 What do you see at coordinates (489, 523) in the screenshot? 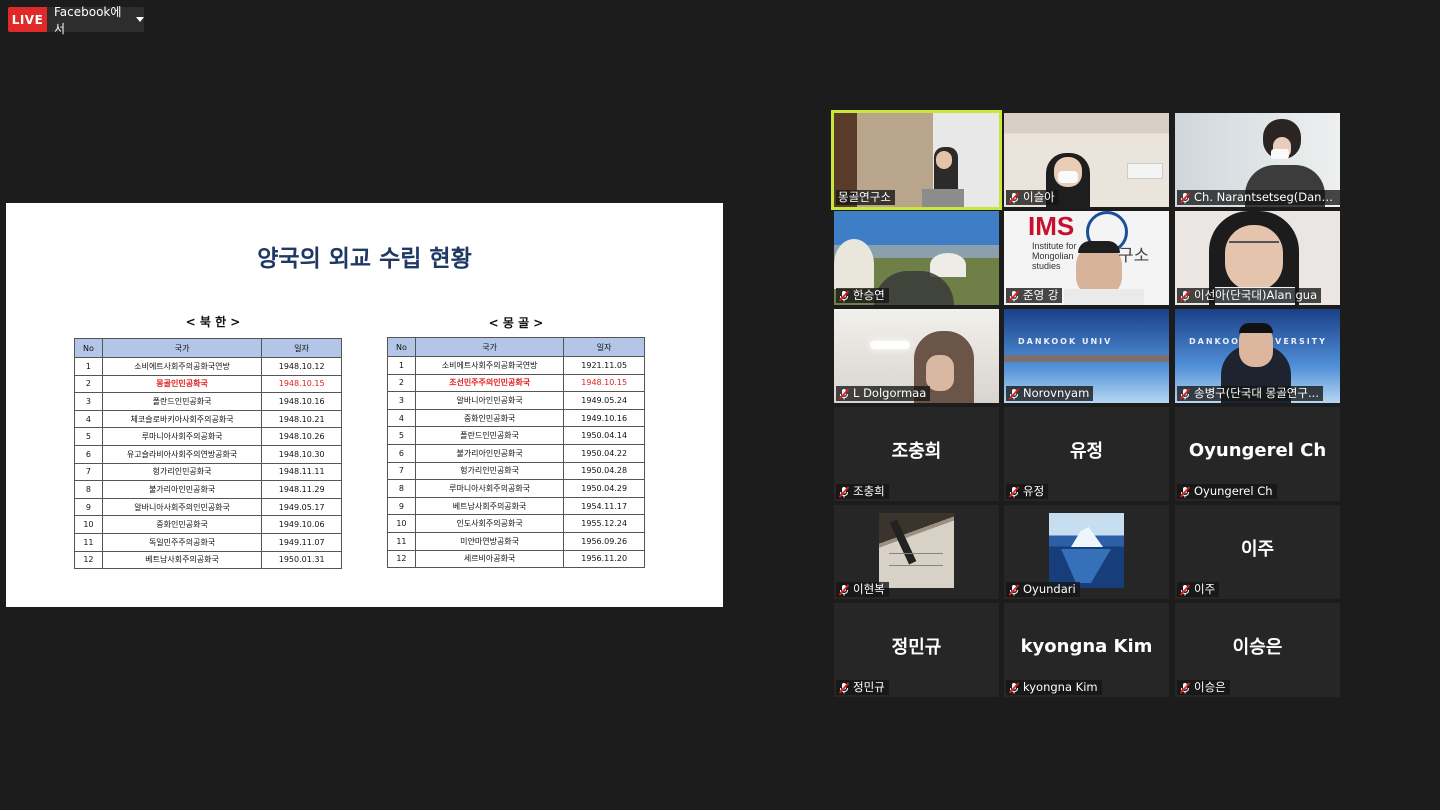
I see `cell-country: 인도사회주의공화국` at bounding box center [489, 523].